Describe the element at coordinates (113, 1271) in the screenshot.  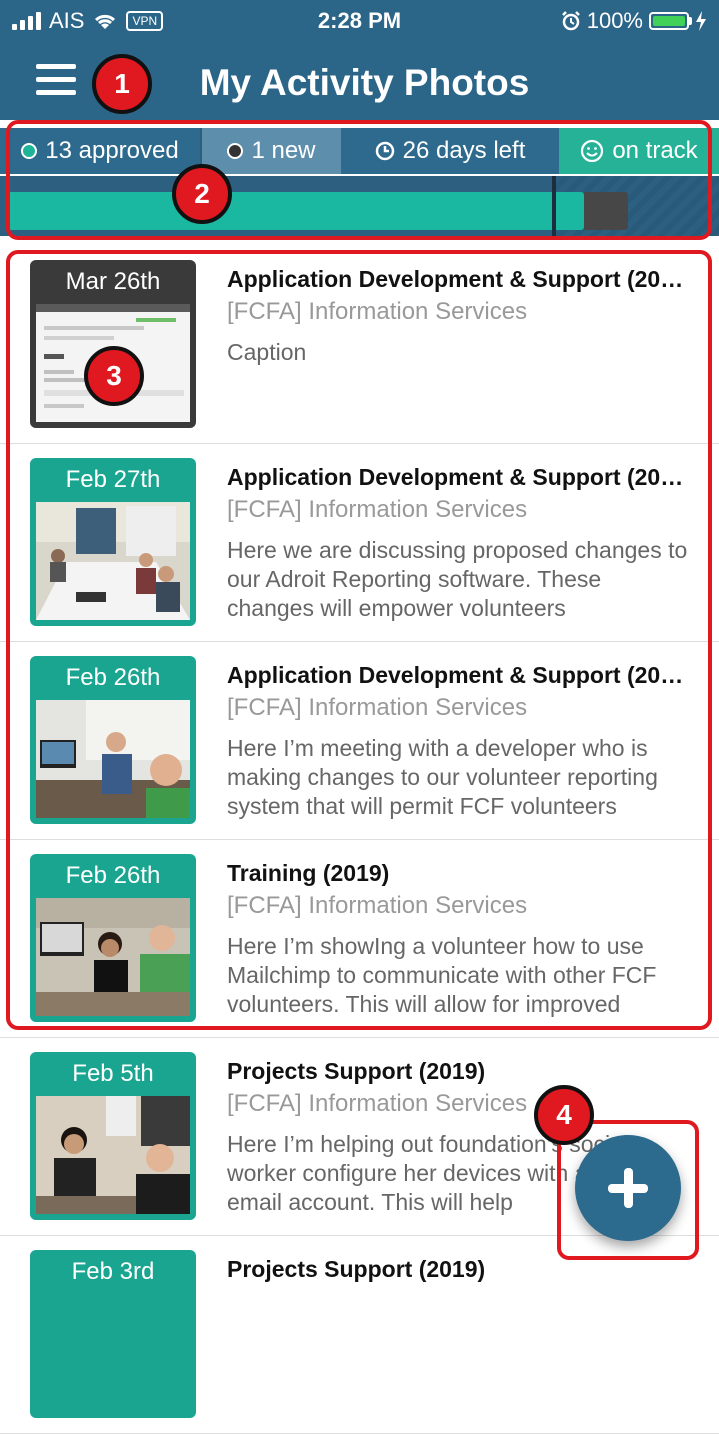
I see `photo-date: Feb 3rd` at that location.